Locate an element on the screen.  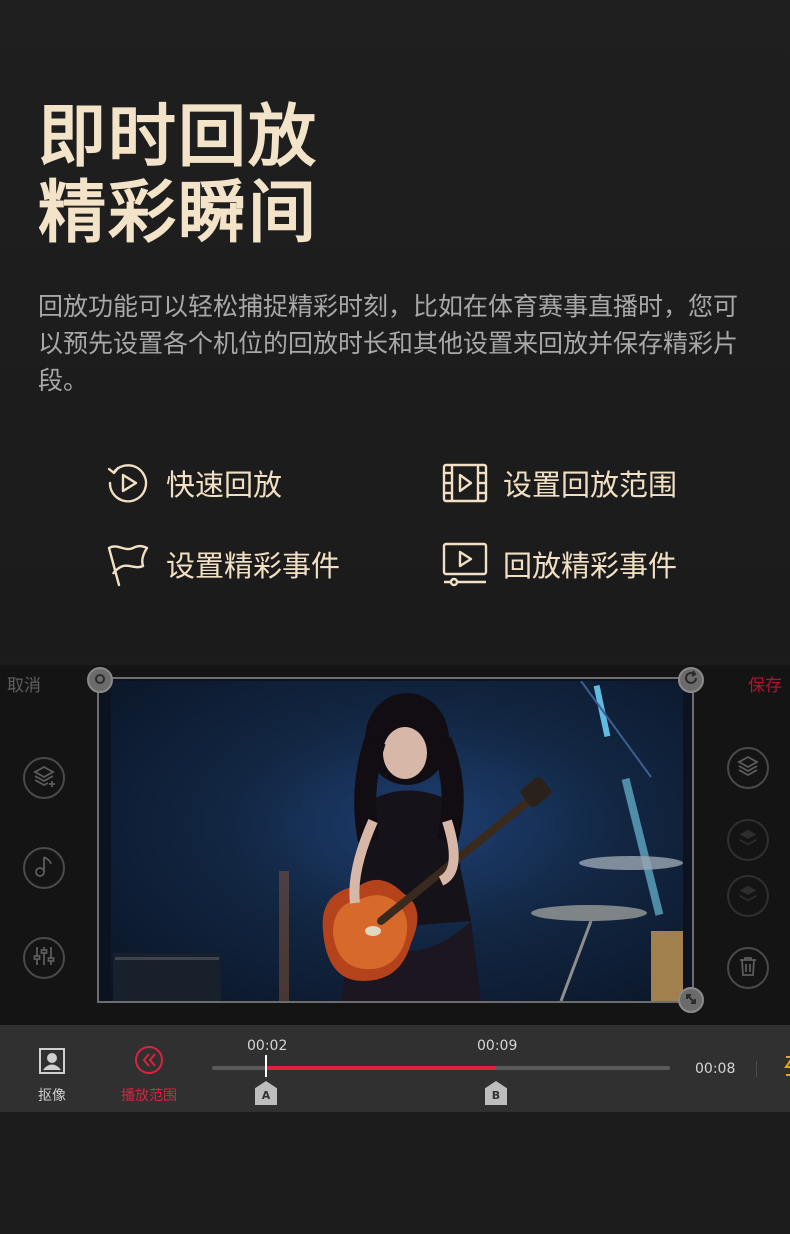
timeline-toolbar: 抠像 播放范围 00:02 00:09 A B 00:08 is located at coordinates (395, 1068).